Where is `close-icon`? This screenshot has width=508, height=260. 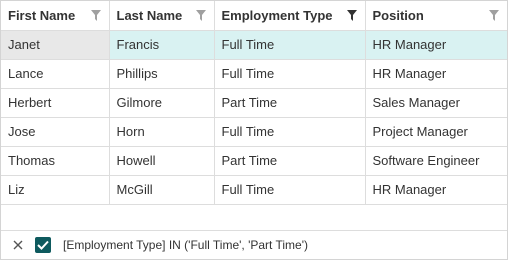
close-icon is located at coordinates (18, 245).